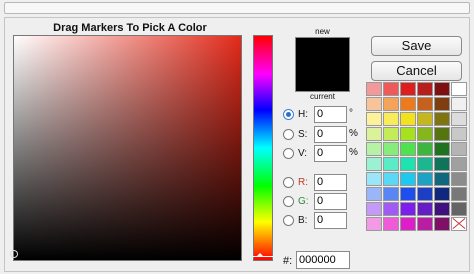 The image size is (474, 274). I want to click on no-color-swatch, so click(459, 224).